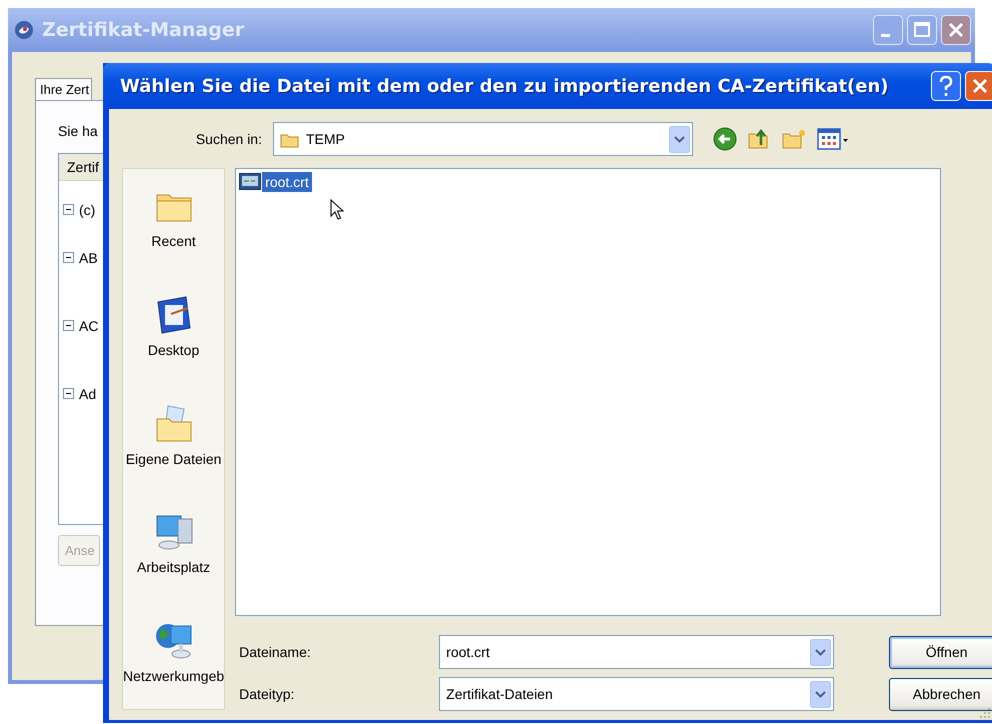 The width and height of the screenshot is (992, 724). What do you see at coordinates (173, 567) in the screenshot?
I see `place-item: Arbeitsplatz` at bounding box center [173, 567].